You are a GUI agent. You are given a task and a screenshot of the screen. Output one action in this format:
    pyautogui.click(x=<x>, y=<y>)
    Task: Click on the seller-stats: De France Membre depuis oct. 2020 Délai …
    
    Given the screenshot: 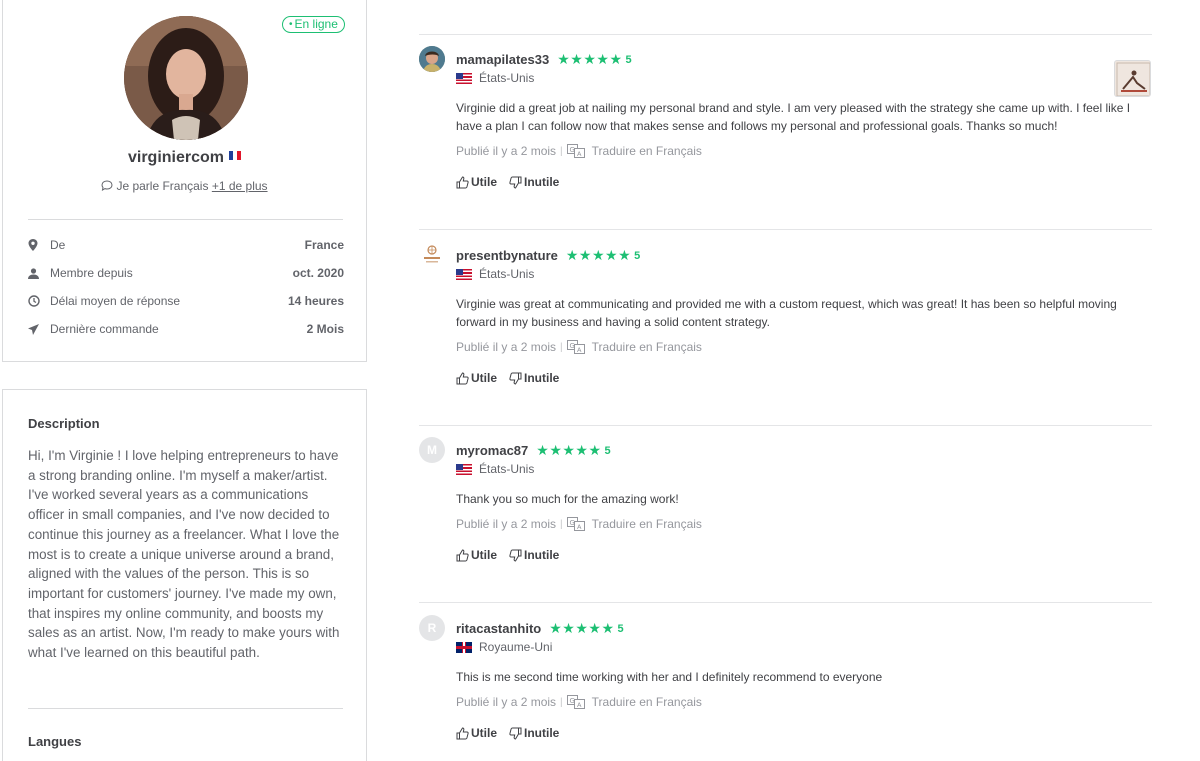 What is the action you would take?
    pyautogui.click(x=186, y=287)
    